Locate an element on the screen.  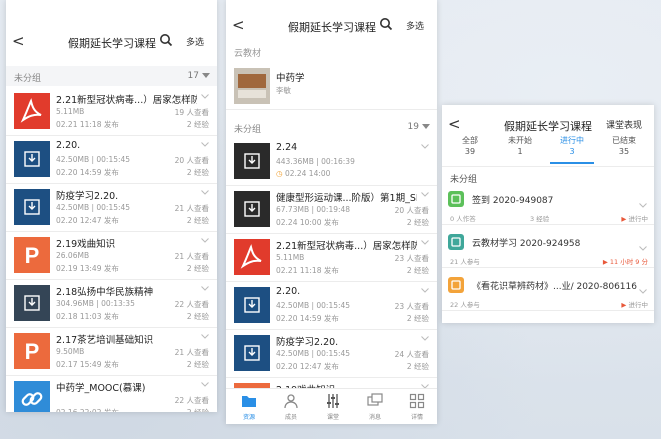
activity-item: 云教材学习 2020-924958 21 人参与 ▶ 11 小时 9 分 is located at coordinates (548, 248).